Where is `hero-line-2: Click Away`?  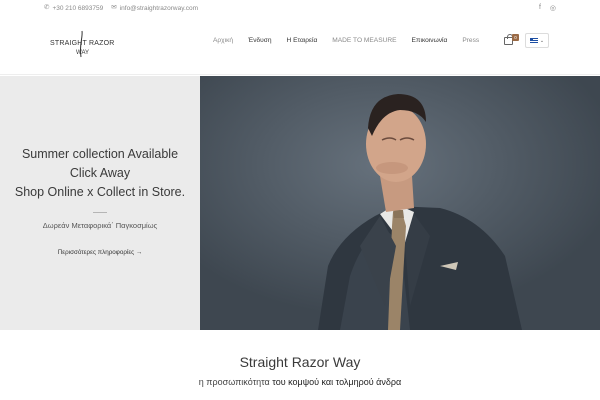
hero-line-2: Click Away is located at coordinates (100, 173).